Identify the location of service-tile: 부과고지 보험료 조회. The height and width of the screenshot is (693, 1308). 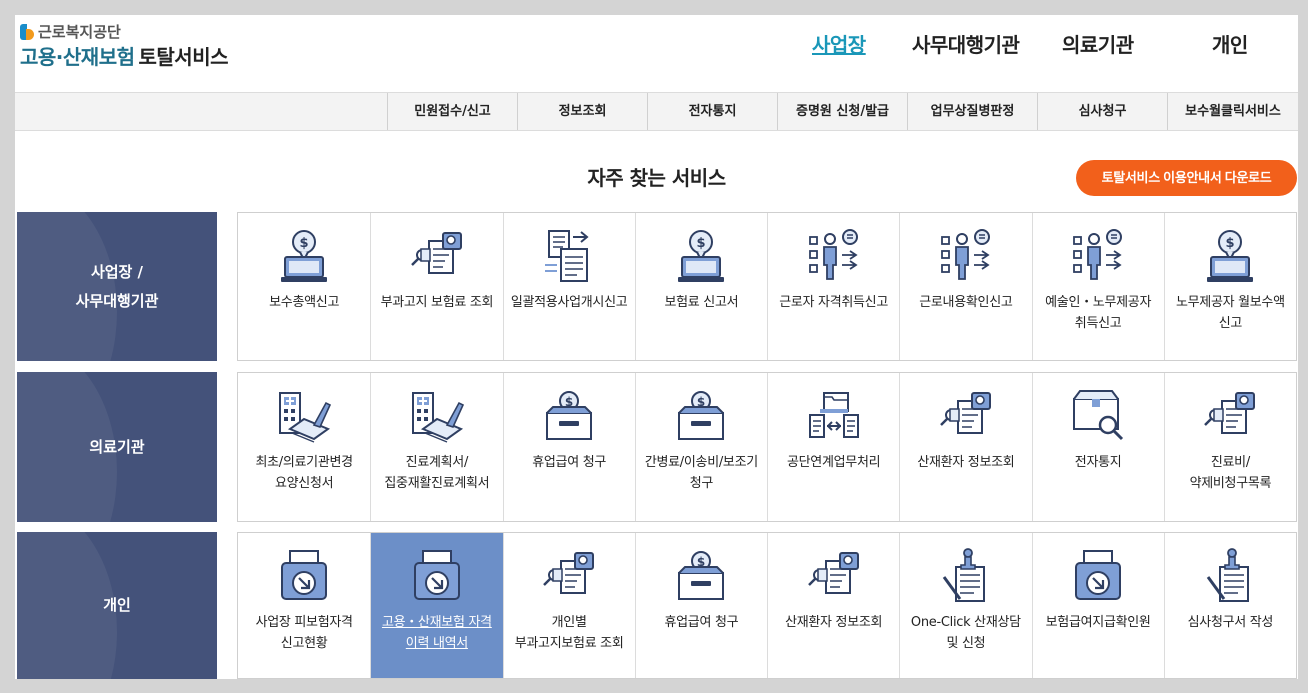
(436, 286).